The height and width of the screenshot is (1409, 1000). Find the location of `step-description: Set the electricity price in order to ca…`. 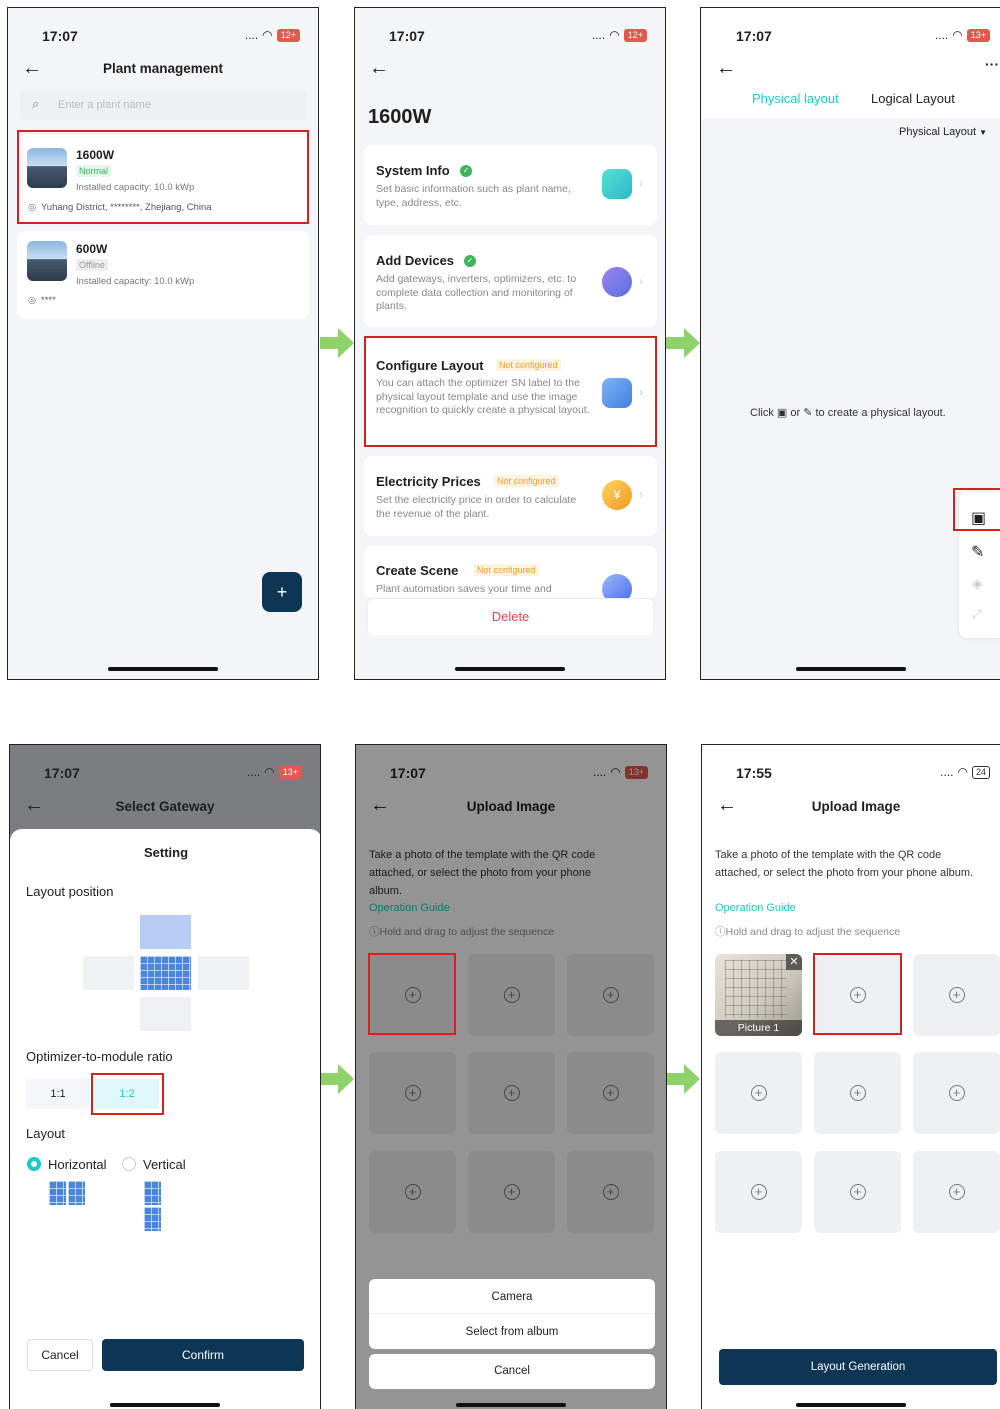

step-description: Set the electricity price in order to ca… is located at coordinates (476, 507).